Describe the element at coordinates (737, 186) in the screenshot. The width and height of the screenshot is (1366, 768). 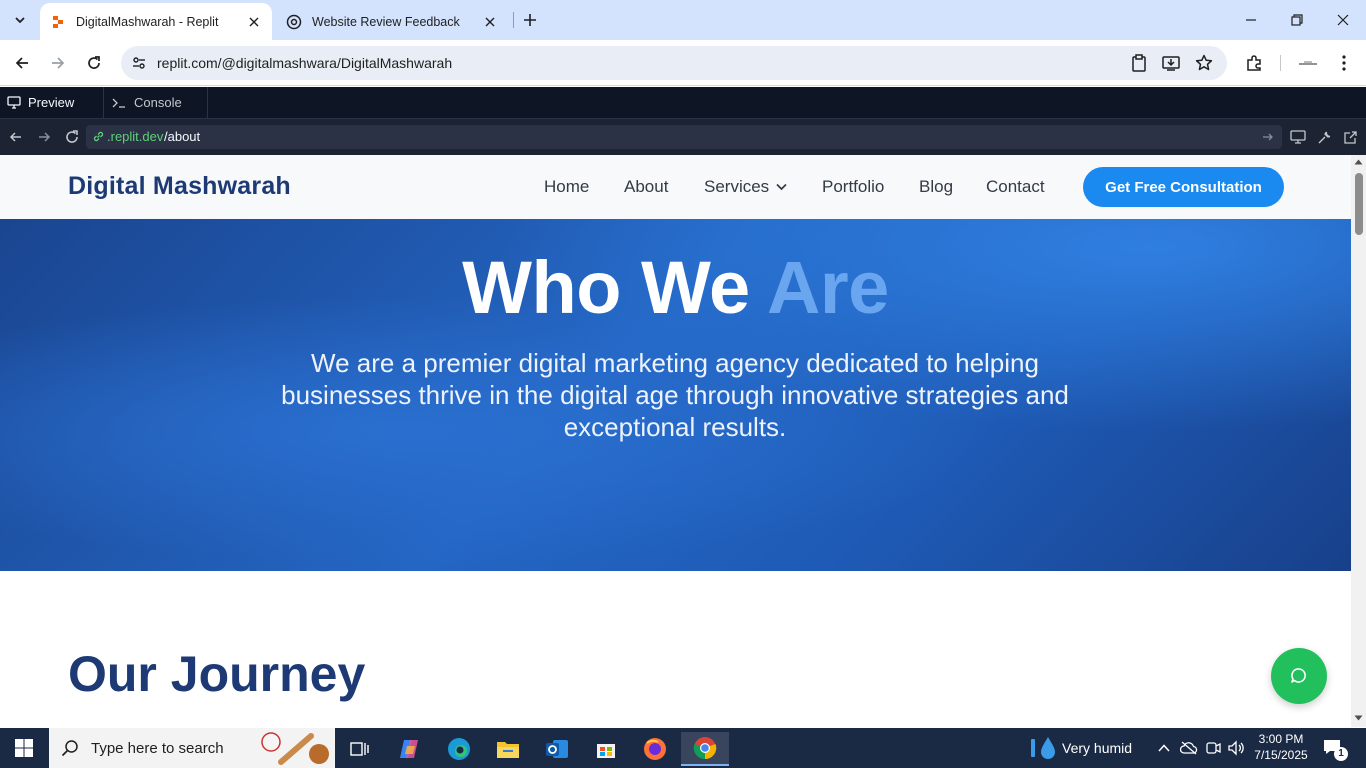
I see `nav-services-label: Services` at that location.